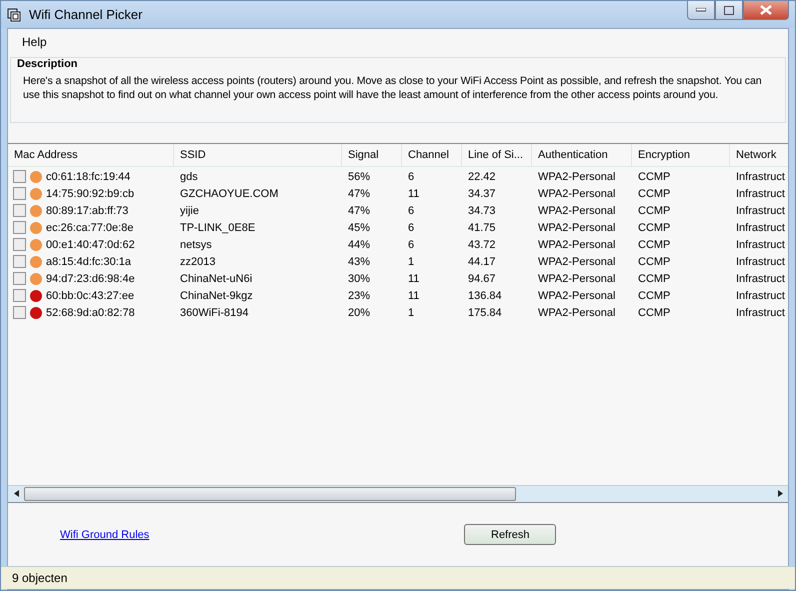 This screenshot has width=796, height=591. Describe the element at coordinates (398, 312) in the screenshot. I see `list-row: 52:68:9d:a0:82:78 360WiFi-8194 20% 1 175.84 WPA2-Personal CCMP Infrastruct` at that location.